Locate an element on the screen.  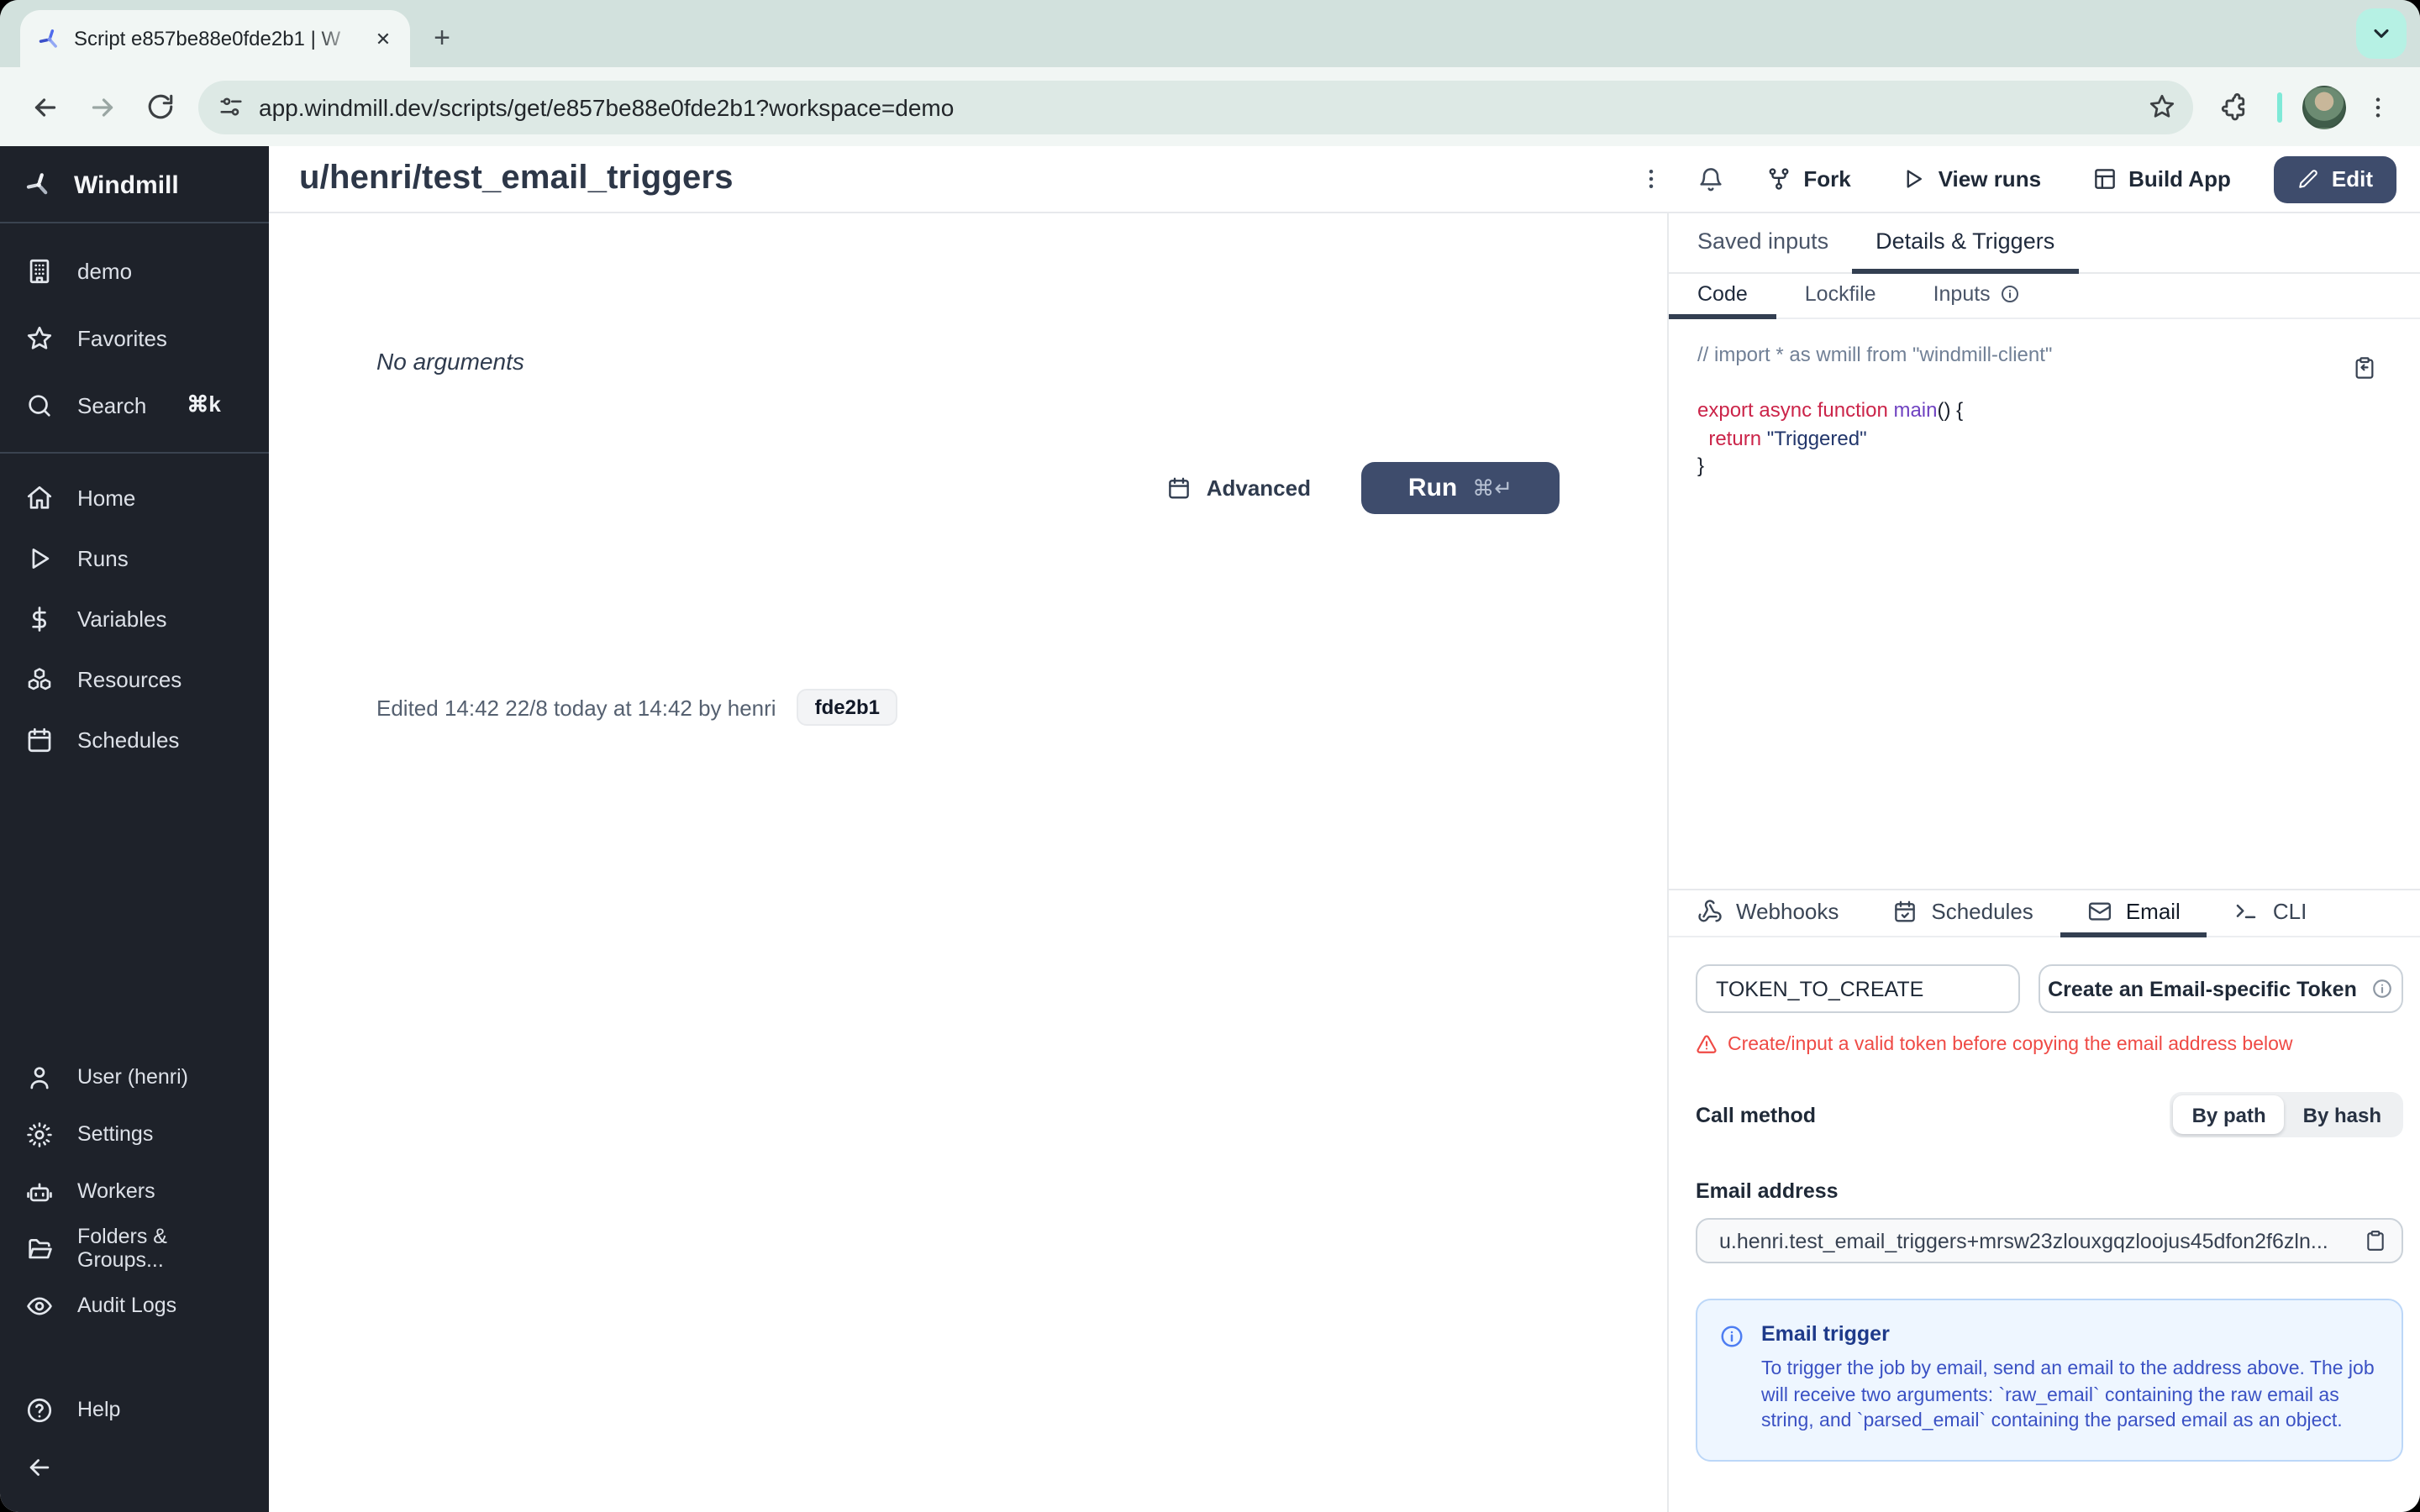
tab-search-chevron-button is located at coordinates (2382, 33).